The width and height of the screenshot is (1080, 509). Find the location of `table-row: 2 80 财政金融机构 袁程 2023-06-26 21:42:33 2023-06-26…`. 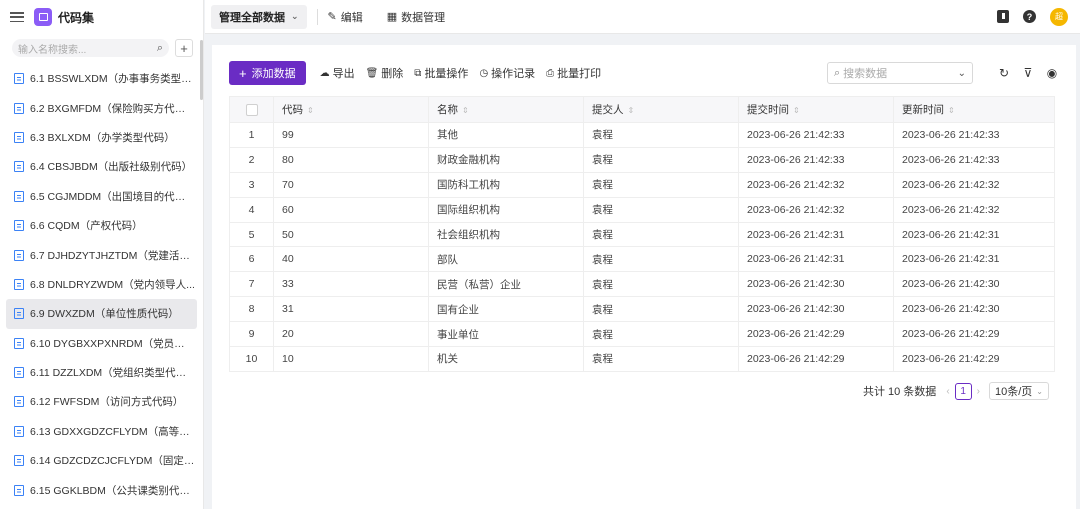

table-row: 2 80 财政金融机构 袁程 2023-06-26 21:42:33 2023-06-26… is located at coordinates (642, 160).